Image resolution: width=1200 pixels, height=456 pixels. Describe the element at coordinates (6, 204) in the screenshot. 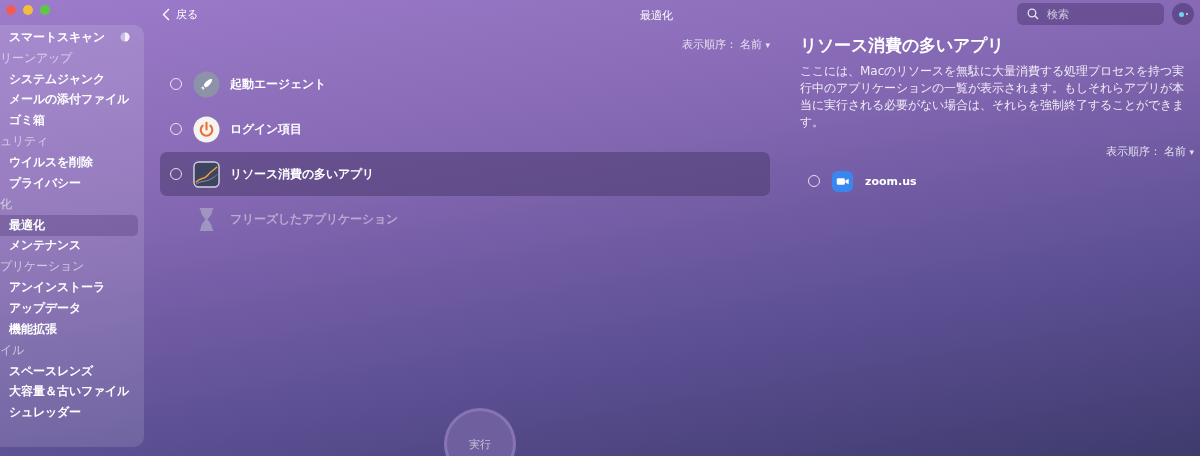

I see `sidebar-section-header: 化` at that location.